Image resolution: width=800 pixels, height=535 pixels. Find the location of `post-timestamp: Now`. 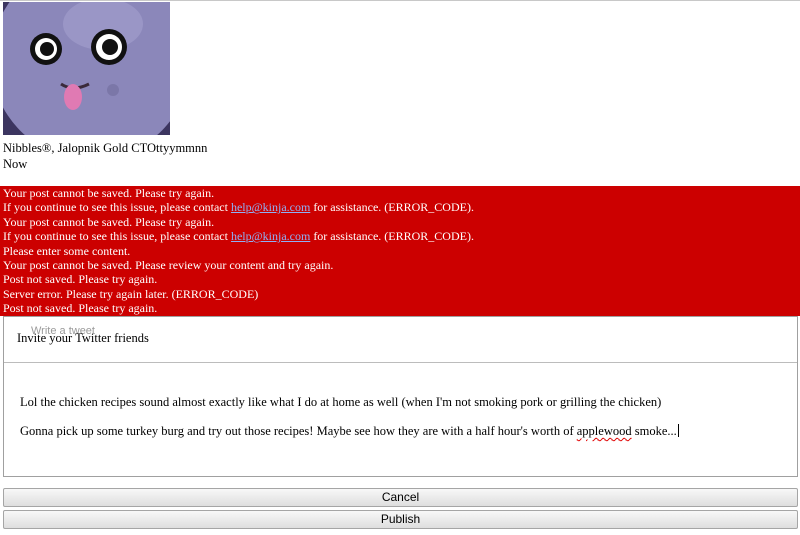

post-timestamp: Now is located at coordinates (15, 164).